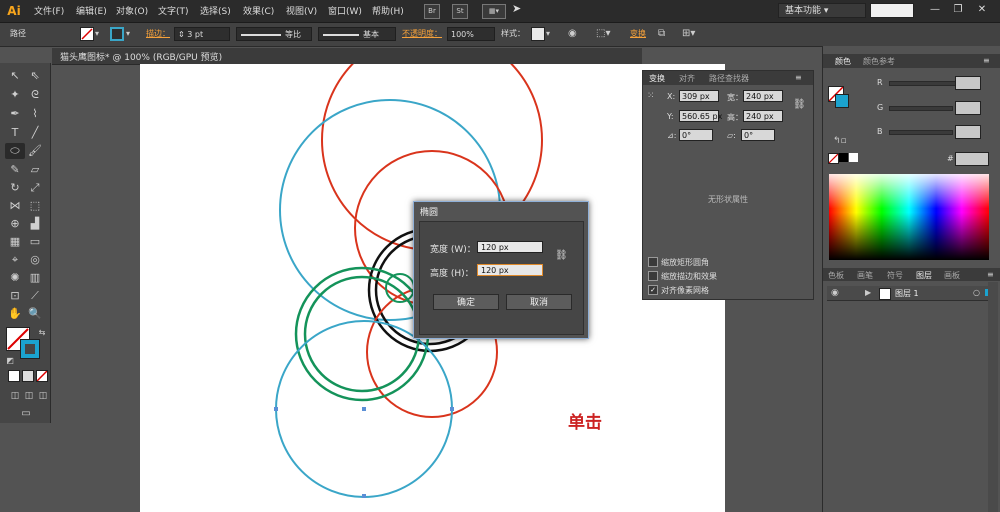 This screenshot has width=1000, height=512. What do you see at coordinates (347, 56) in the screenshot?
I see `document-tab: 猫头鹰图标* @ 100% (RGB/GPU 预览)` at bounding box center [347, 56].